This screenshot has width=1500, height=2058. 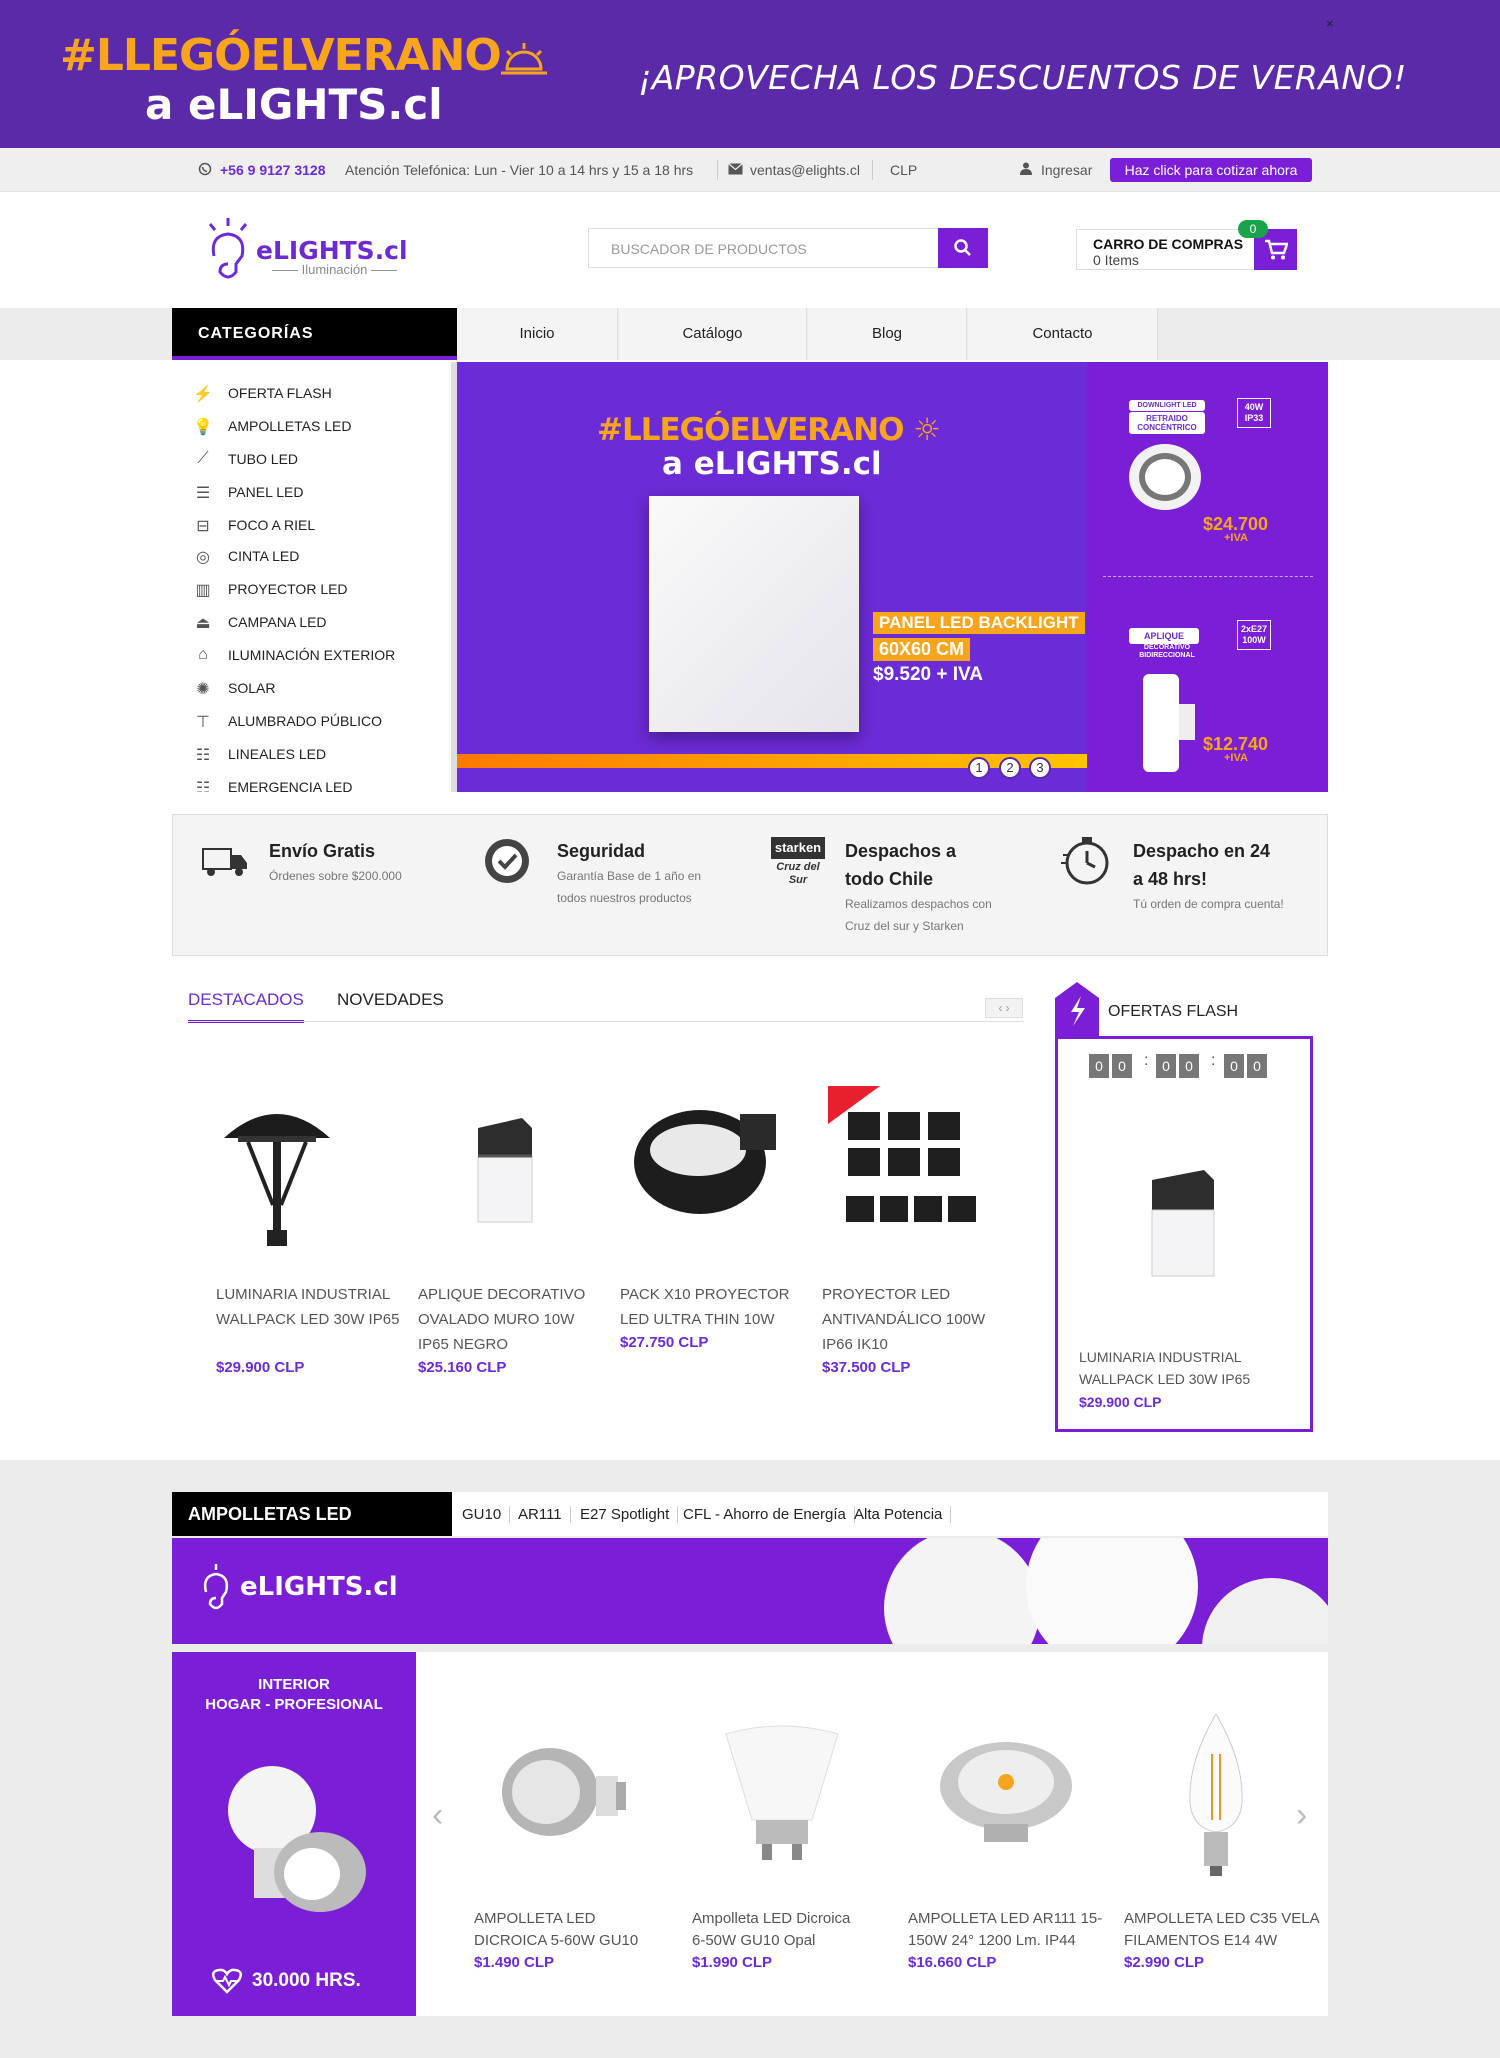 I want to click on search-button, so click(x=963, y=248).